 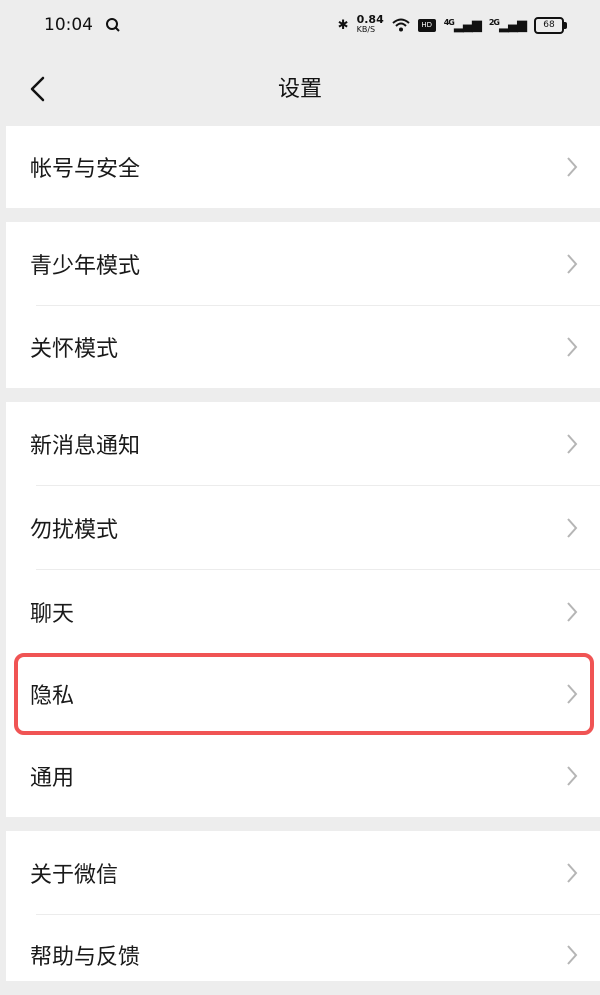 I want to click on signal2-label: 2G, so click(x=494, y=22).